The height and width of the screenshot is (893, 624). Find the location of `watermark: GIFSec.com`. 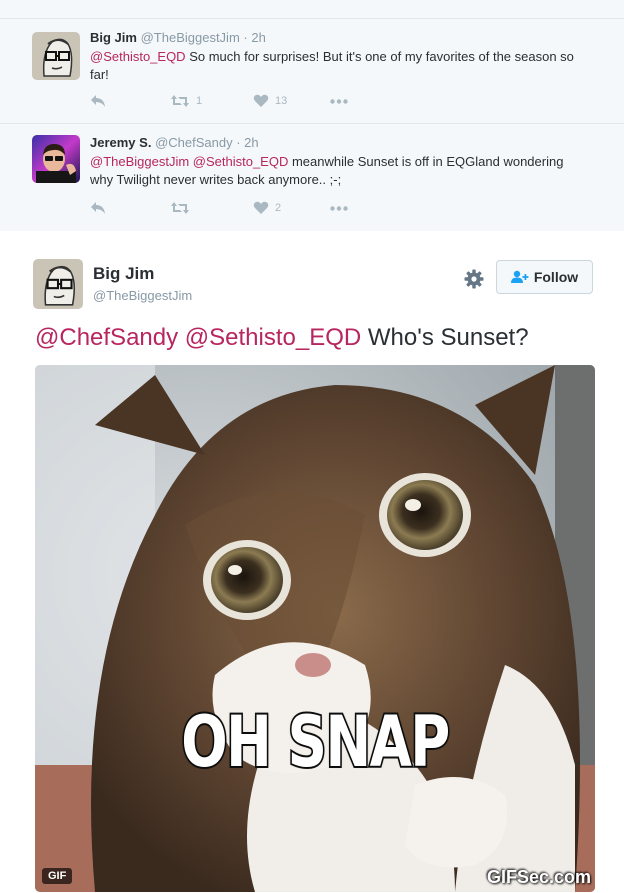

watermark: GIFSec.com is located at coordinates (538, 877).